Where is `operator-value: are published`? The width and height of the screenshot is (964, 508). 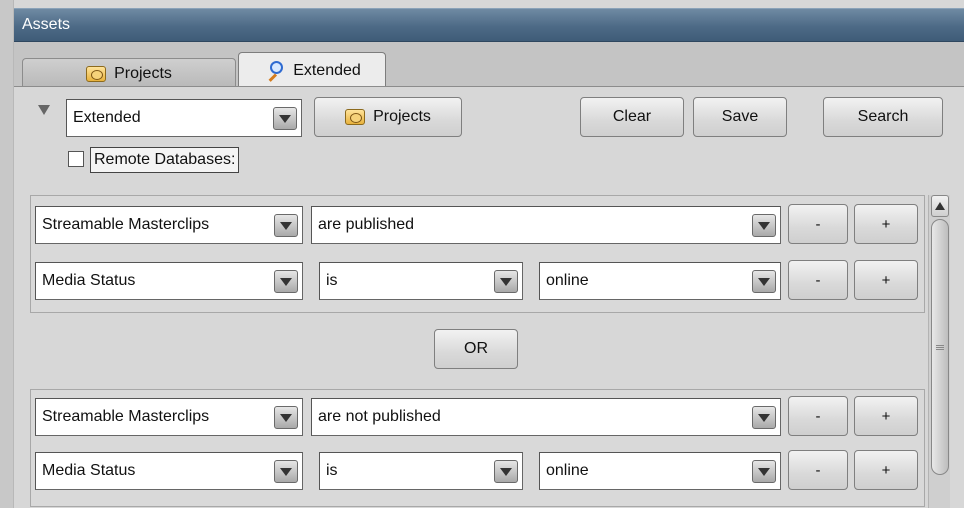
operator-value: are published is located at coordinates (366, 224).